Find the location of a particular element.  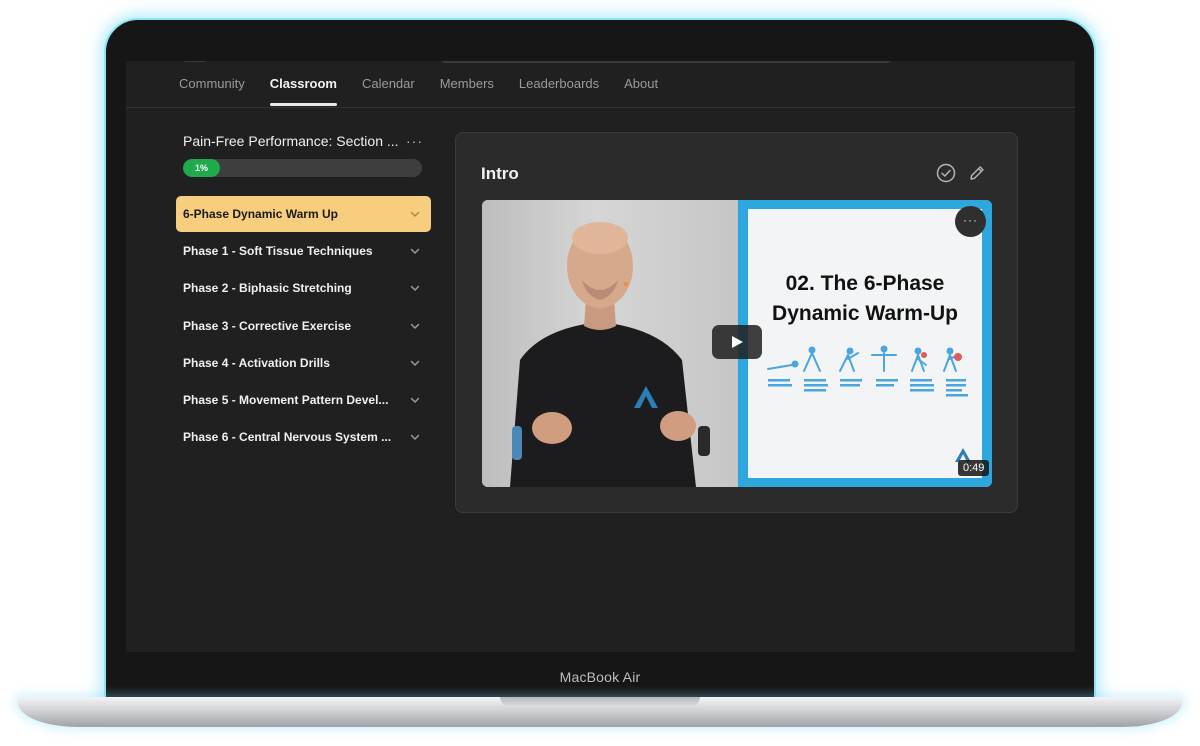

video-presenter-area is located at coordinates (610, 343).